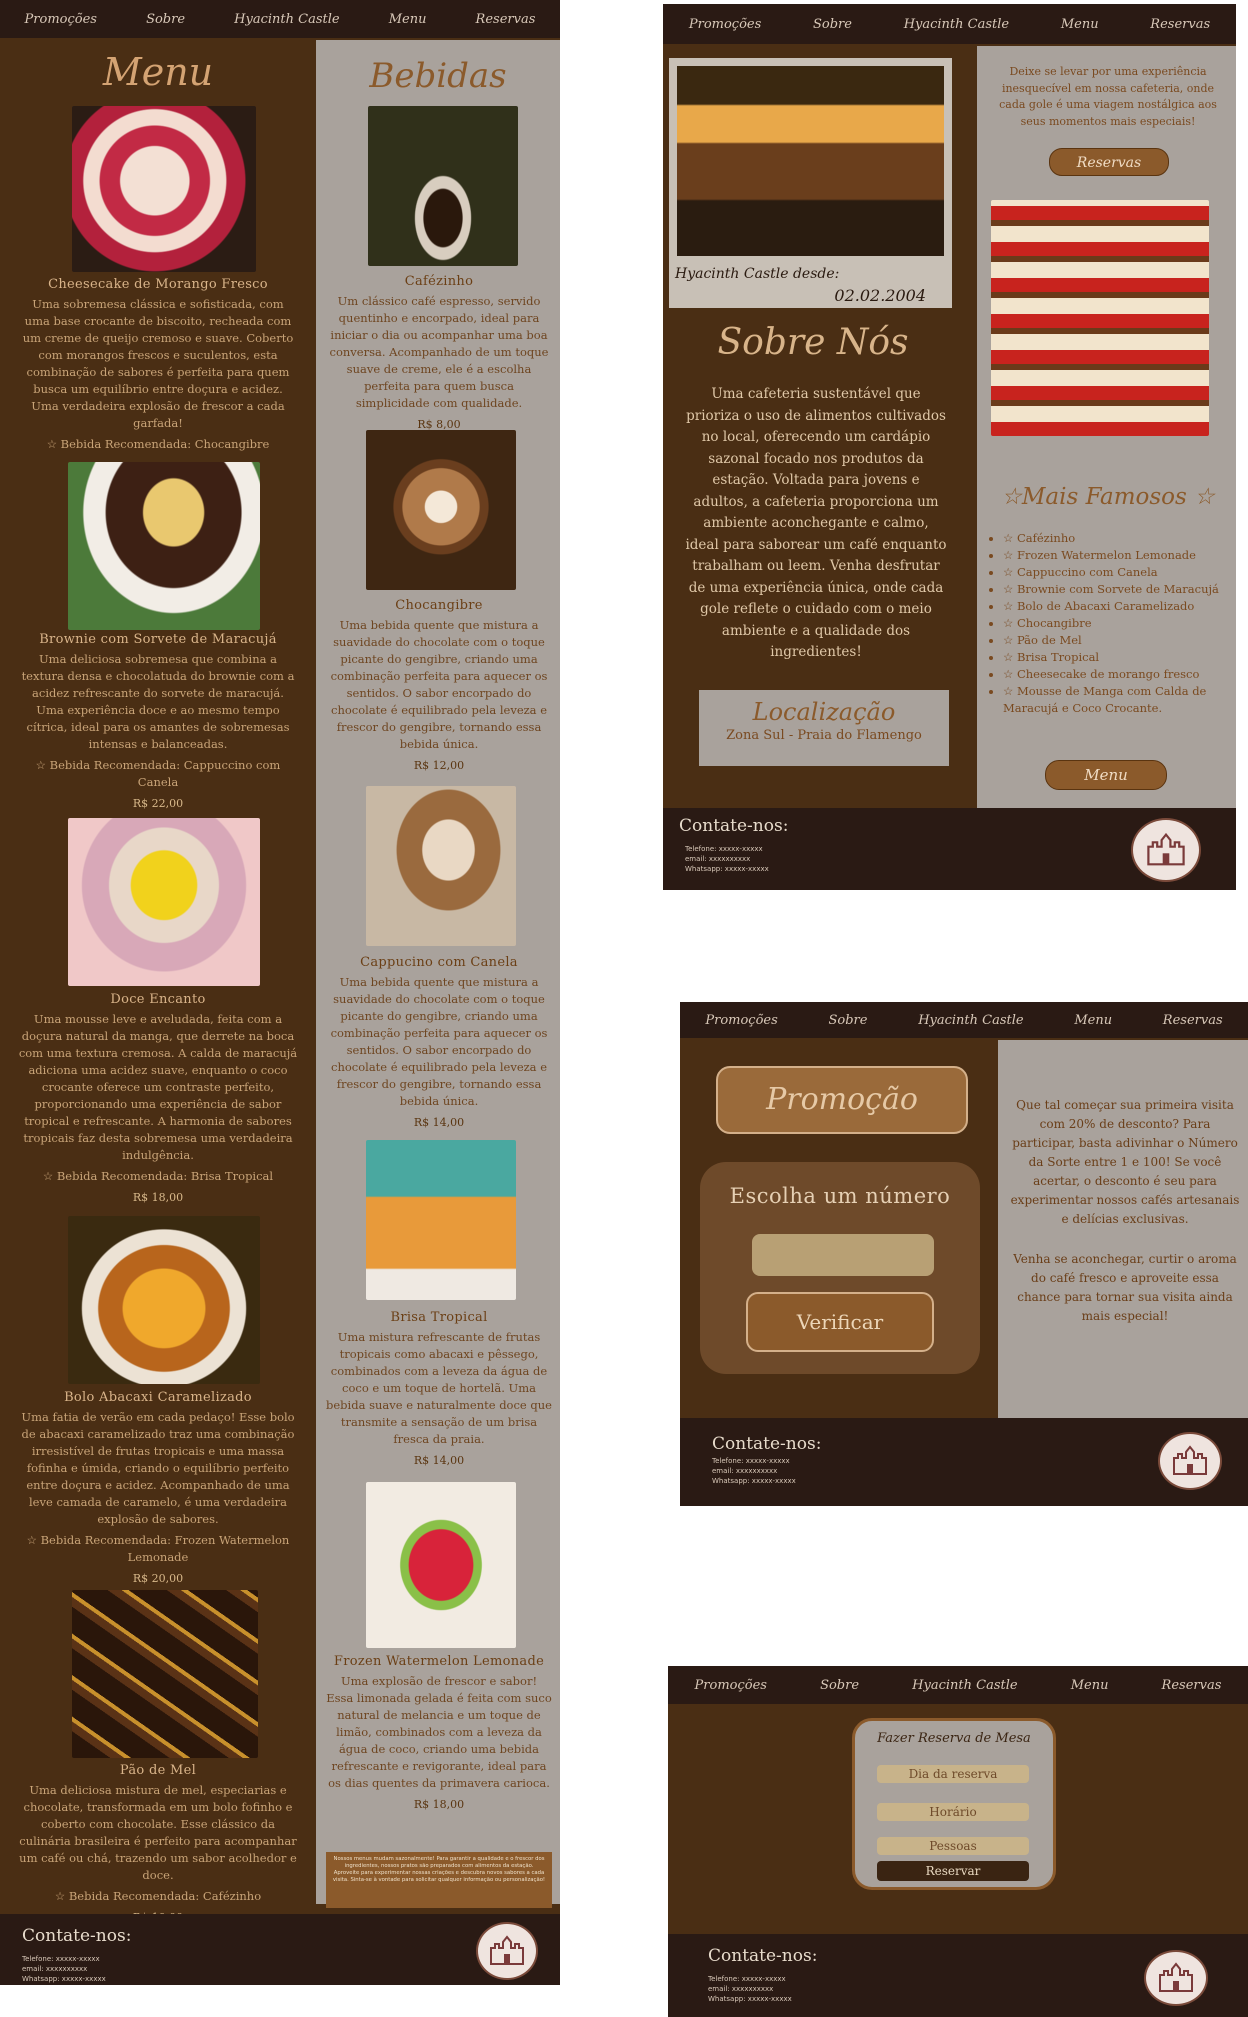 This screenshot has height=2017, width=1248. What do you see at coordinates (438, 76) in the screenshot?
I see `drinks-title: Bebidas` at bounding box center [438, 76].